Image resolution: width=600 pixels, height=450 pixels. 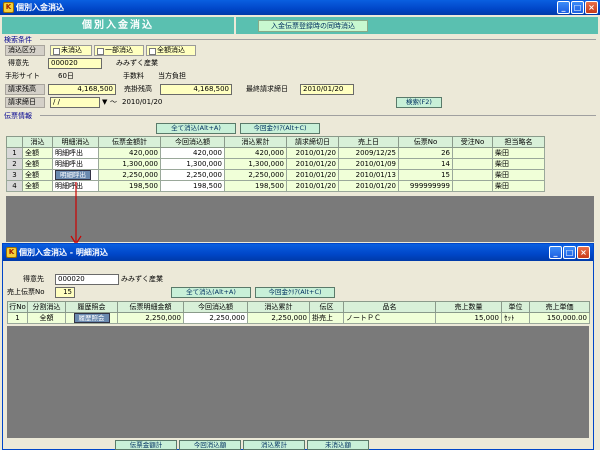 What do you see at coordinates (318, 39) in the screenshot?
I see `divider` at bounding box center [318, 39].